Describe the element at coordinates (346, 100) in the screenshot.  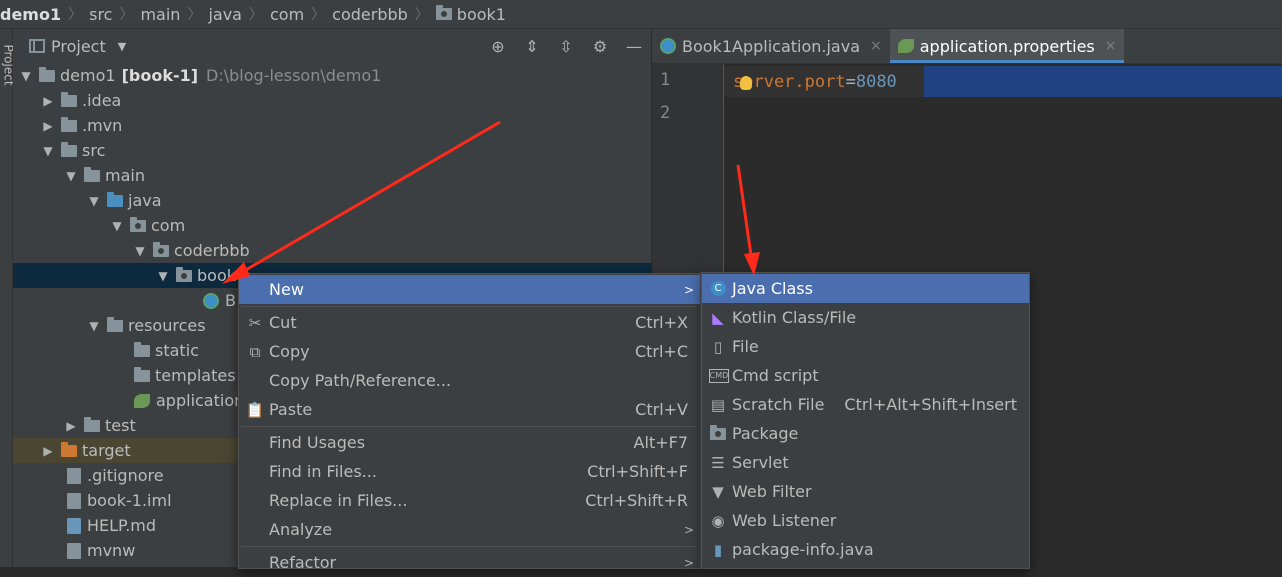
I see `tree-item-idea: ▶ .idea` at that location.